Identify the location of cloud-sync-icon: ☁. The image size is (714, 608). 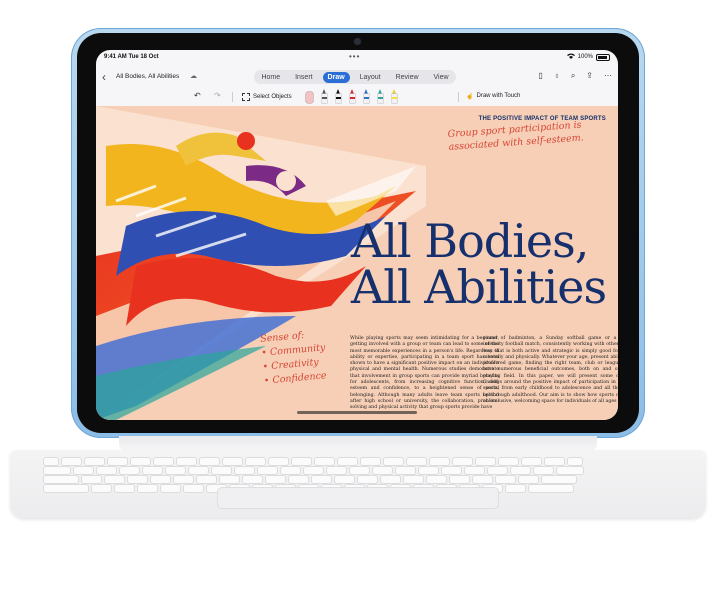
(193, 76).